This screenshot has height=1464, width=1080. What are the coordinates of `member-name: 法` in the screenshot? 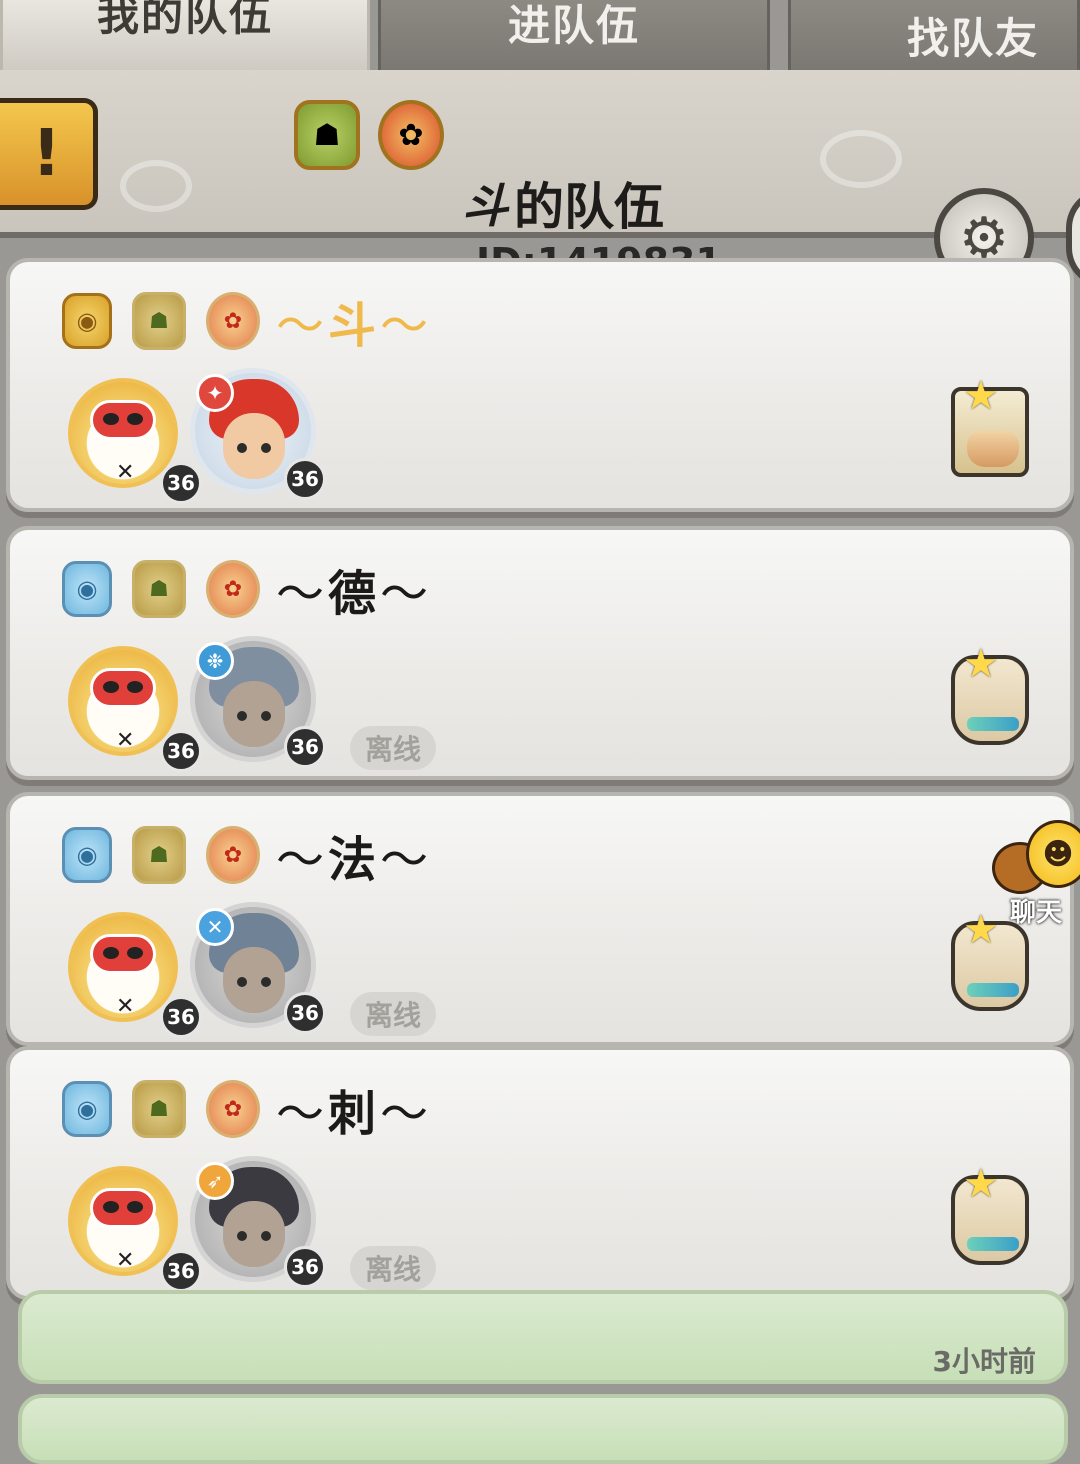 It's located at (353, 855).